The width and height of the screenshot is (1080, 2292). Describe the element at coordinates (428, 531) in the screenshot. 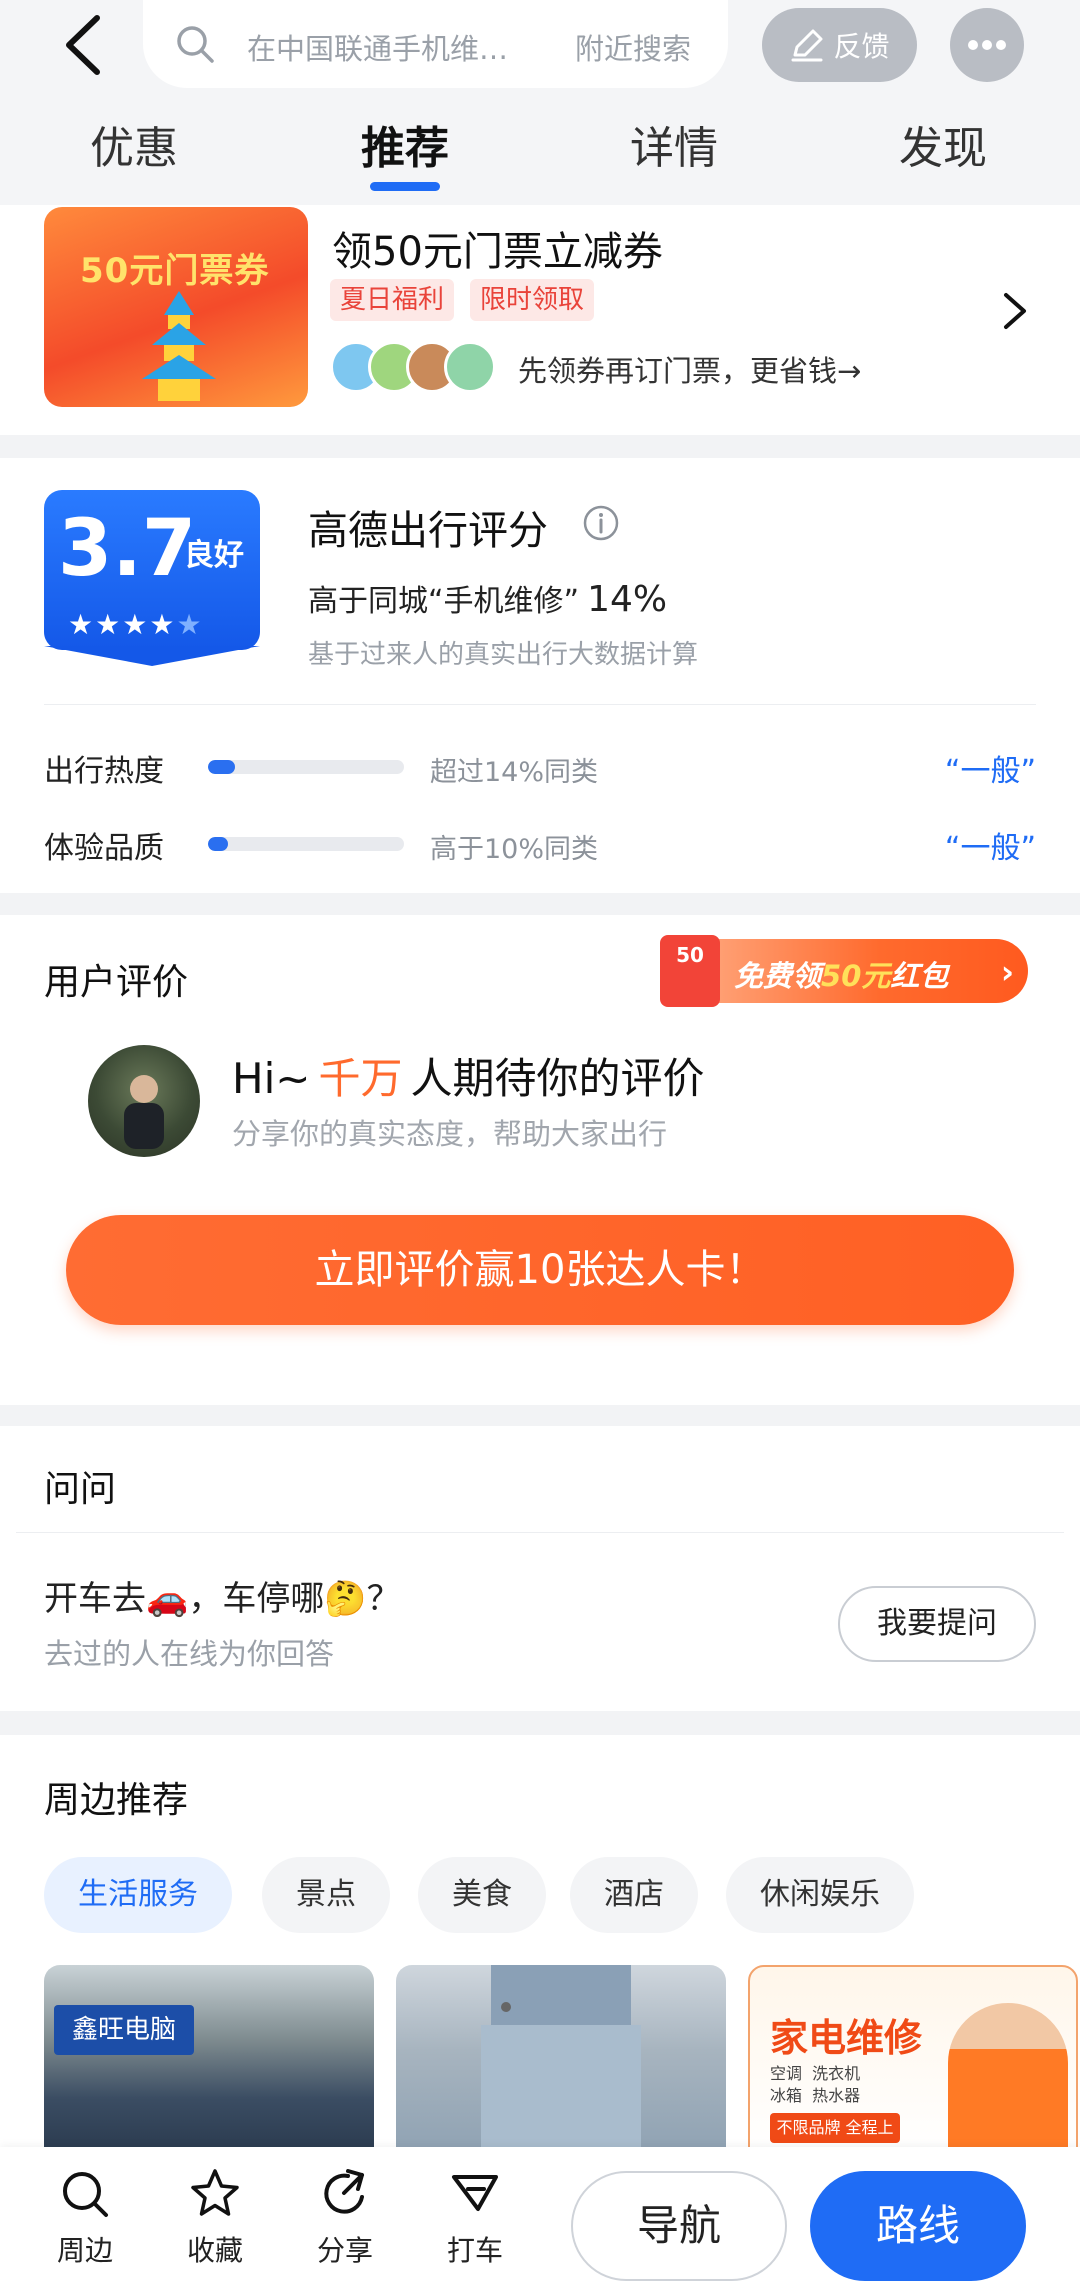

I see `rating-title: 高德出行评分` at that location.